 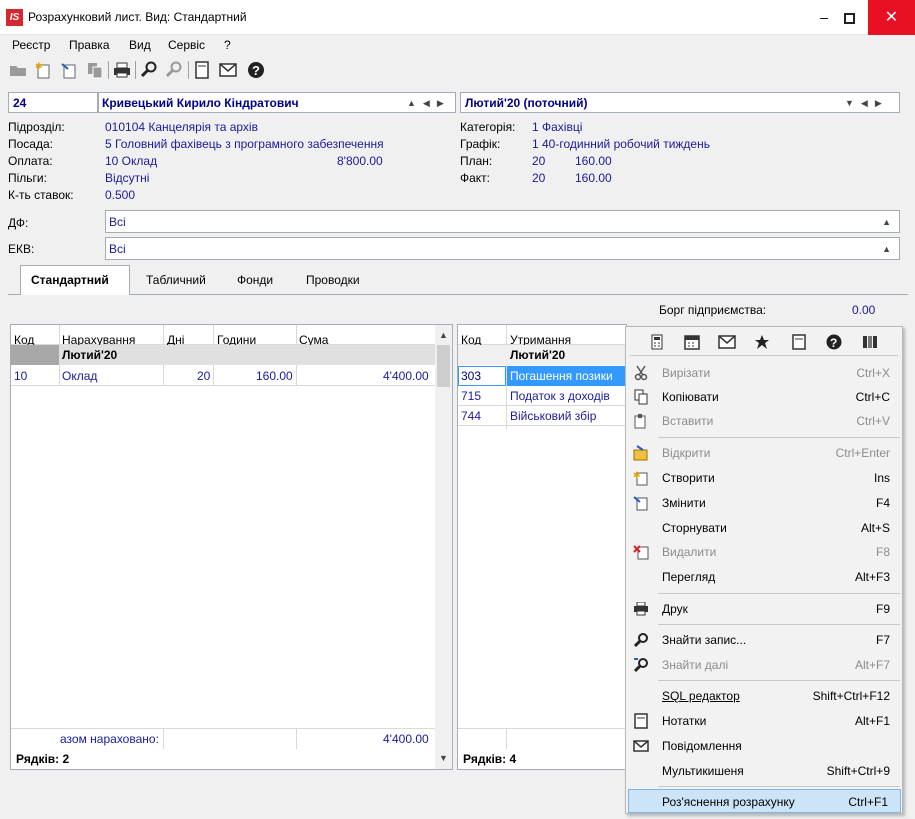 What do you see at coordinates (764, 721) in the screenshot?
I see `menu-notes: Нотатки Alt+F1` at bounding box center [764, 721].